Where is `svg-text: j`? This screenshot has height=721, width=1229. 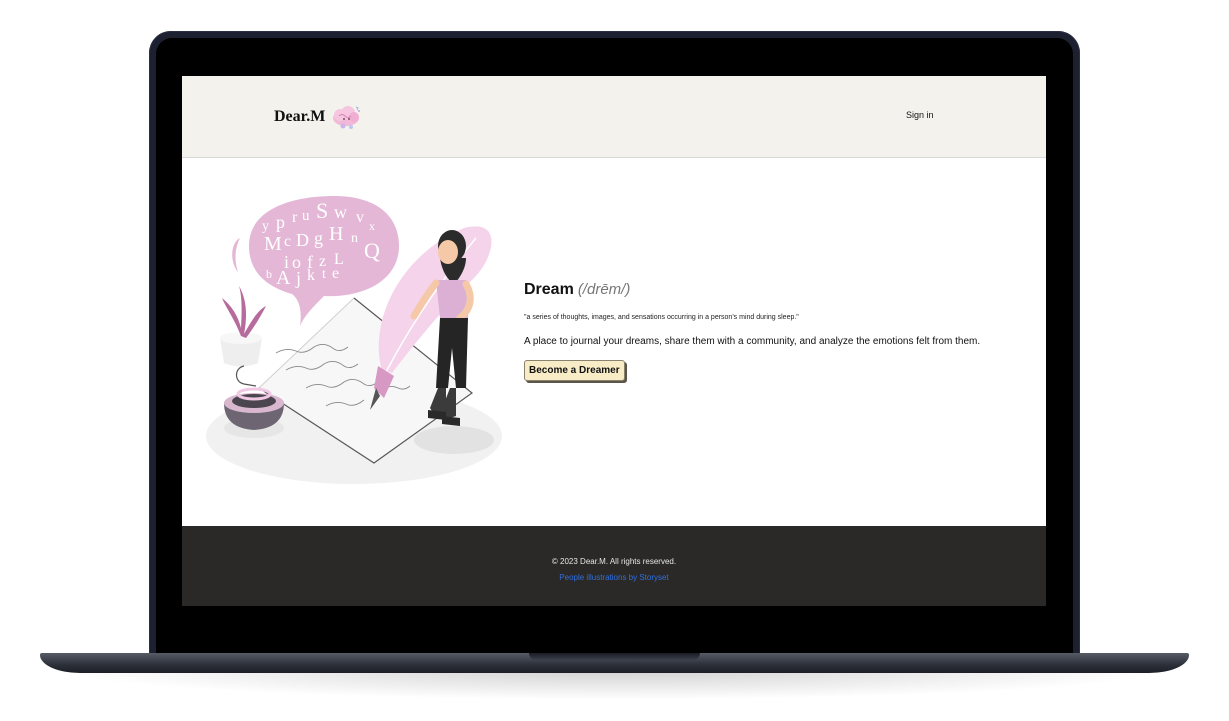
svg-text: j is located at coordinates (298, 278).